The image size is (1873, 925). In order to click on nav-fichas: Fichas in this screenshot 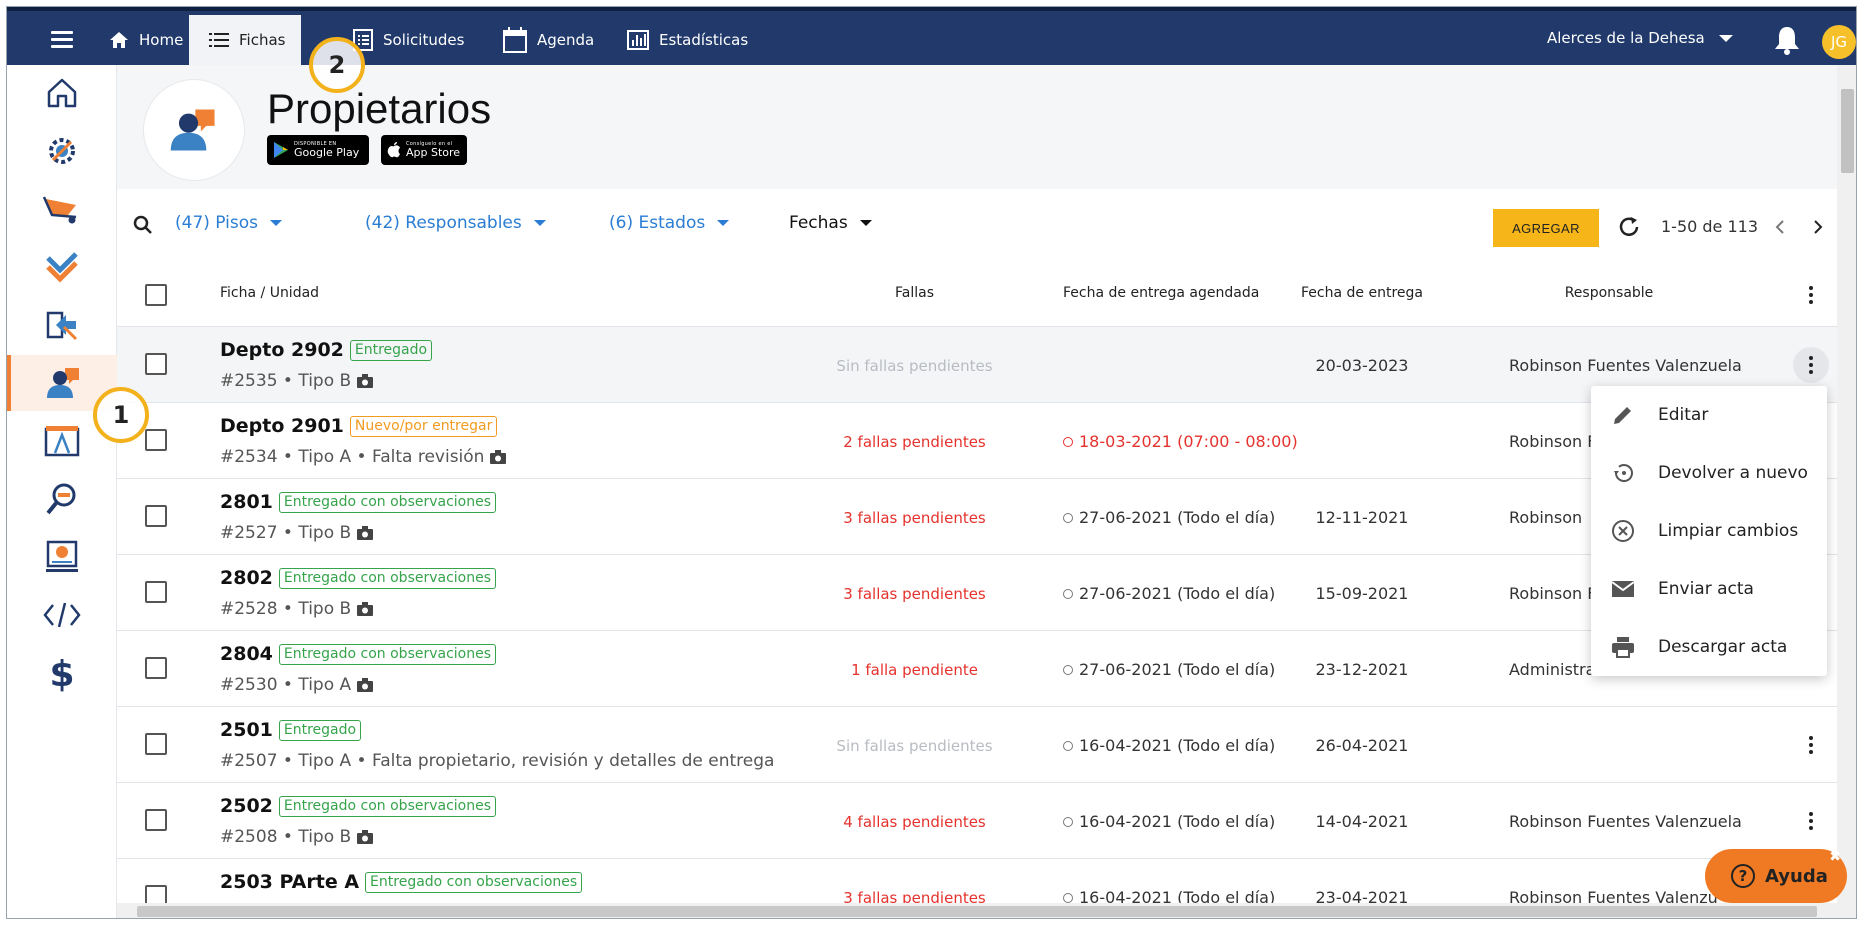, I will do `click(245, 40)`.